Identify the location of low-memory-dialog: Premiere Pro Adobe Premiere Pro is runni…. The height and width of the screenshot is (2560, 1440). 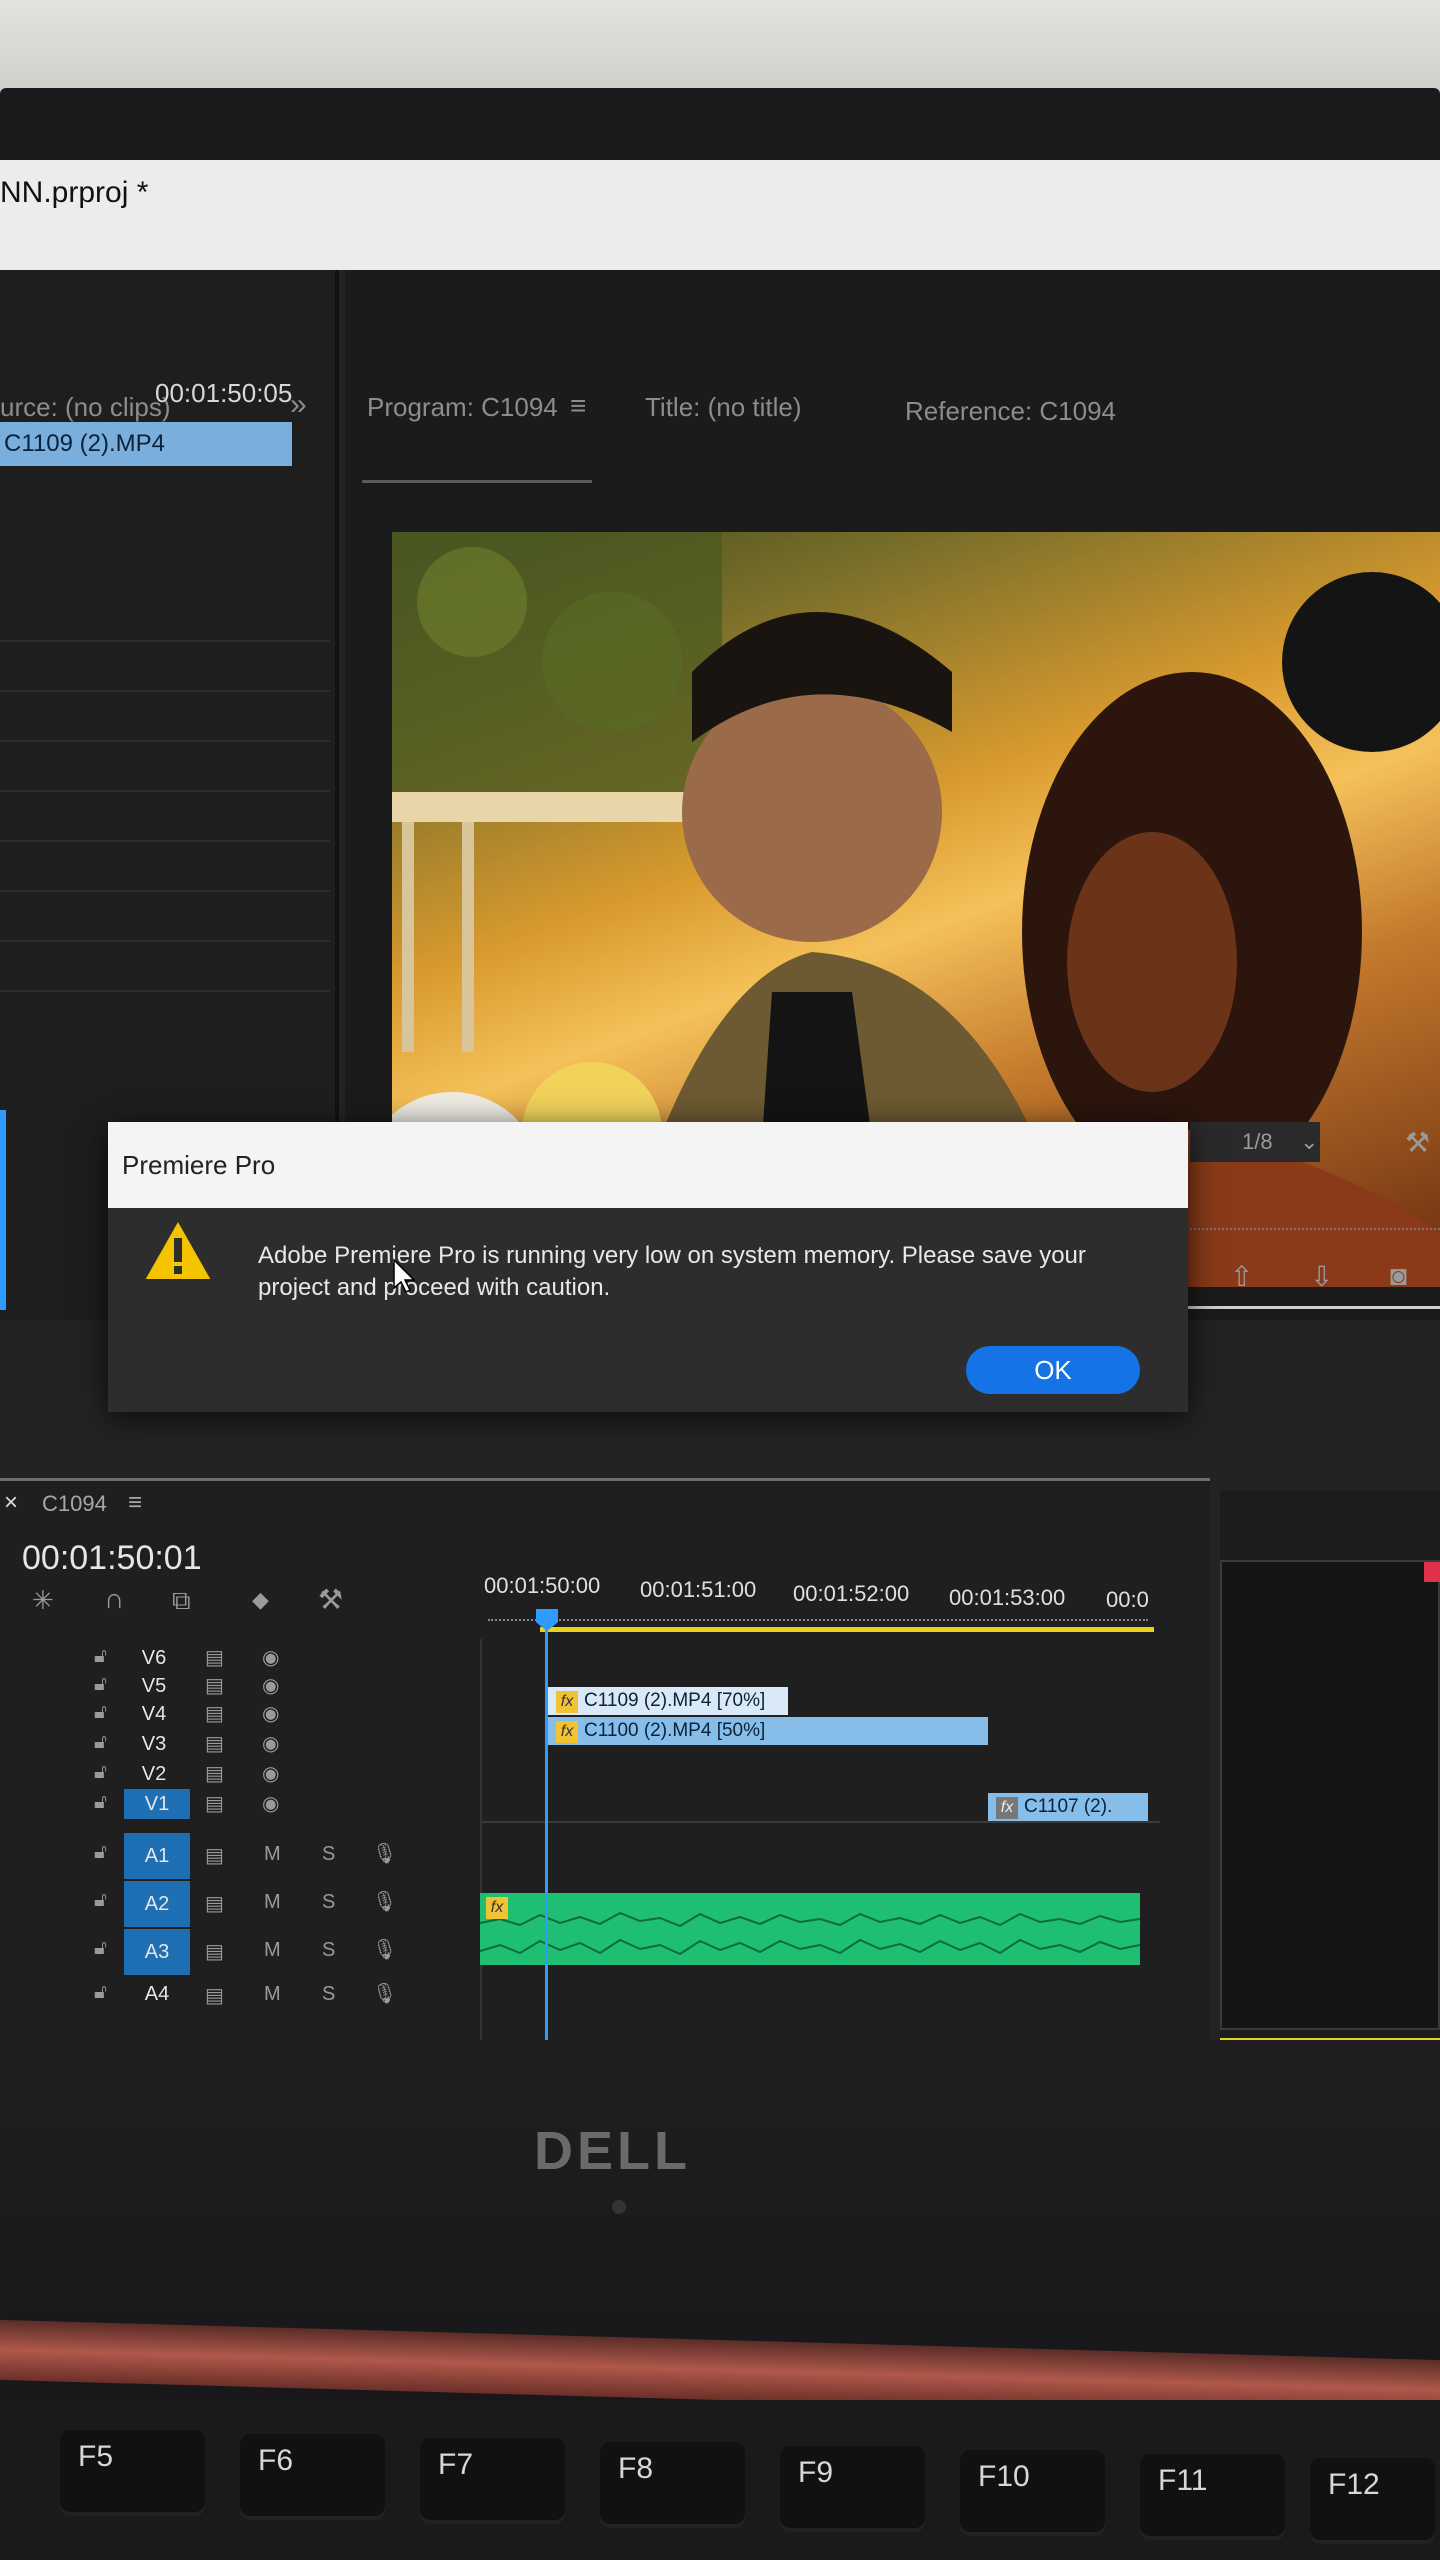
(648, 1267).